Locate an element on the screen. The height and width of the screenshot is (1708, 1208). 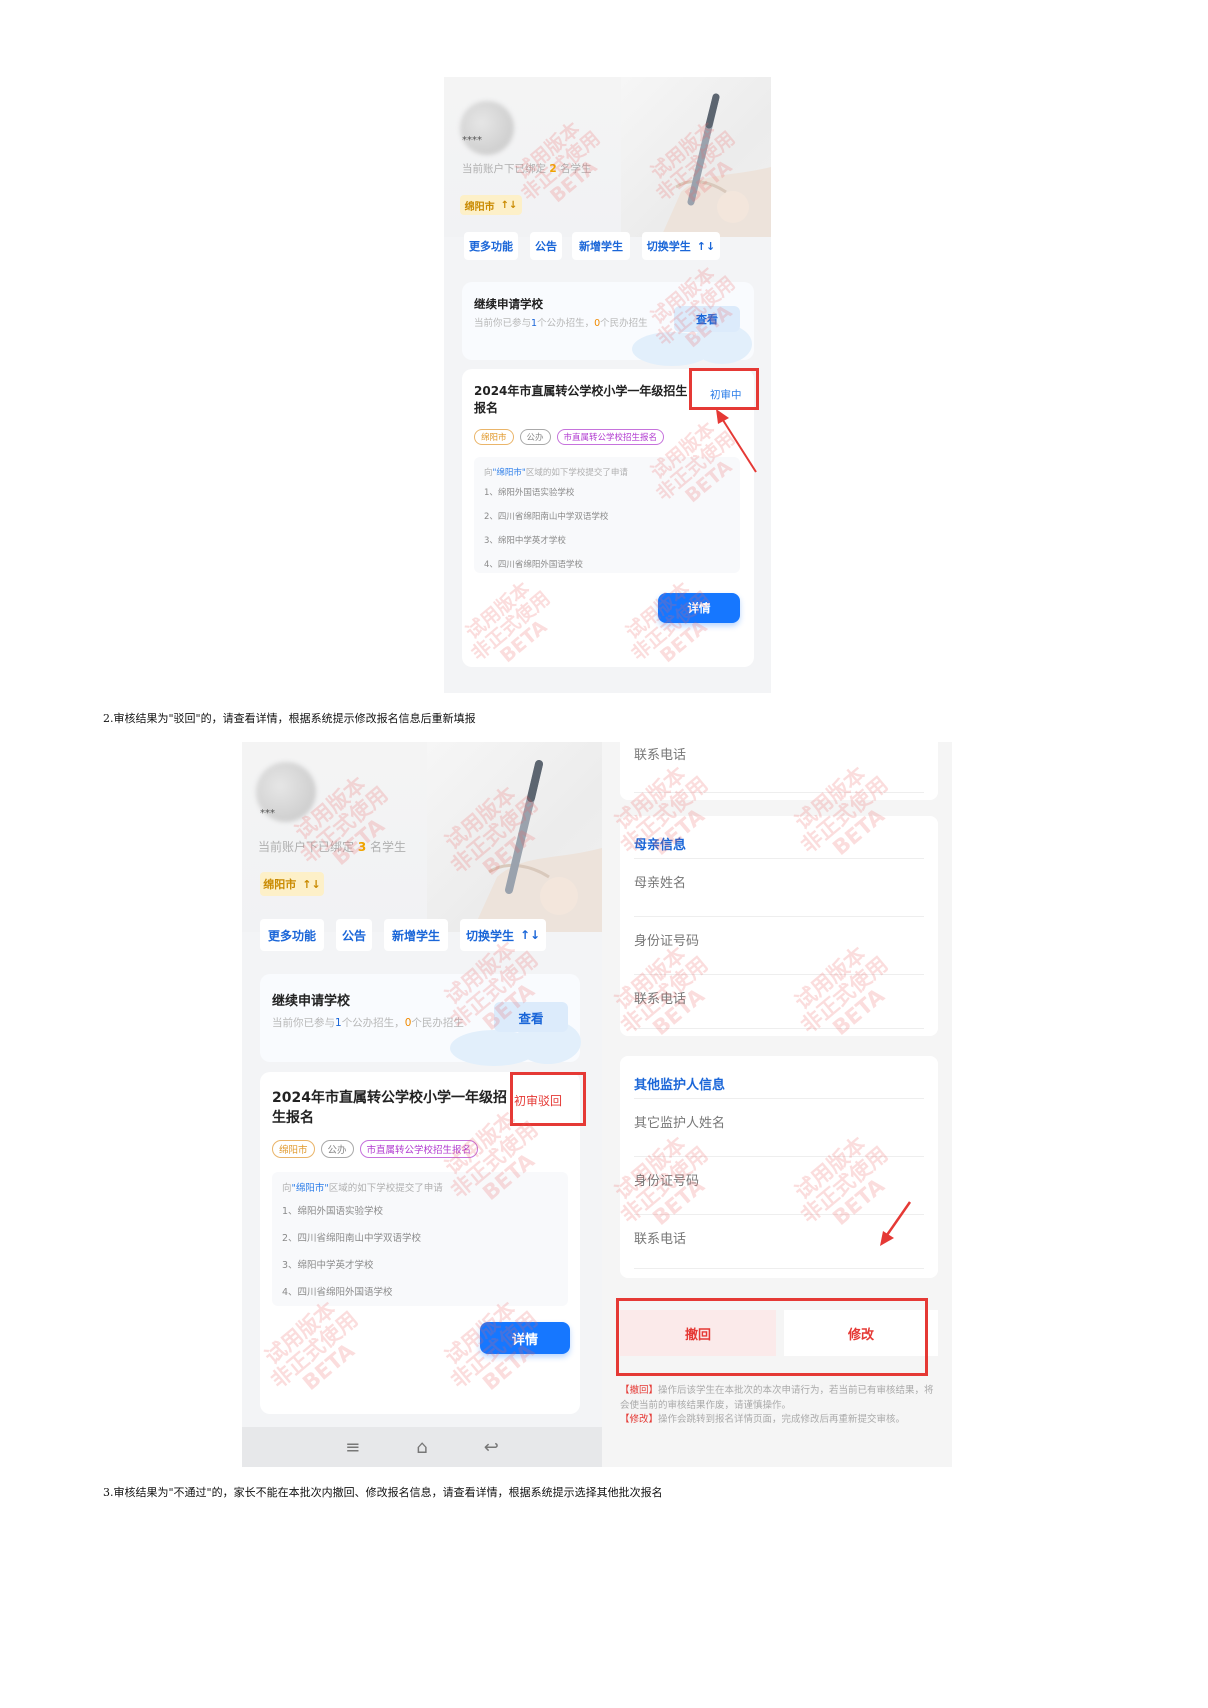
switch-student-button: 切换学生 ↑↓ is located at coordinates (503, 935).